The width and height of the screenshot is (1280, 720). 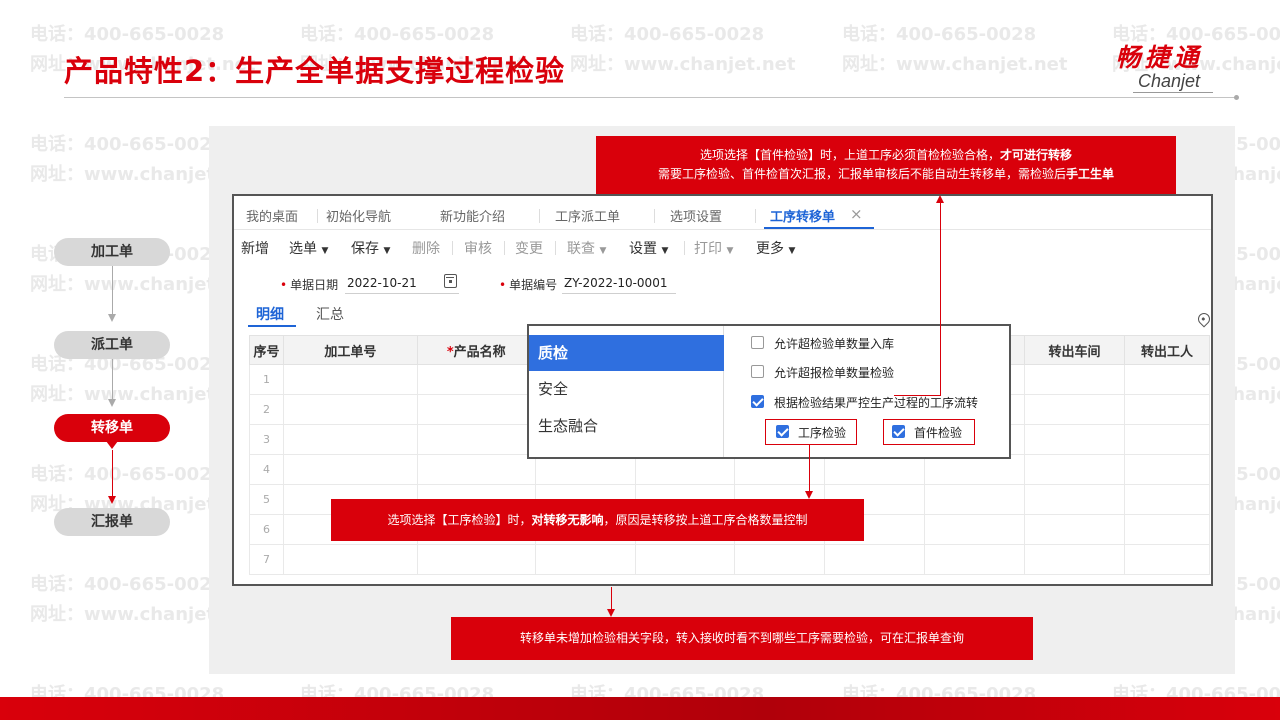 I want to click on callout-transfer-fields: 转移单未增加检验相关字段，转入接收时看不到哪些工序需要检验，可在汇报单查询, so click(x=742, y=638).